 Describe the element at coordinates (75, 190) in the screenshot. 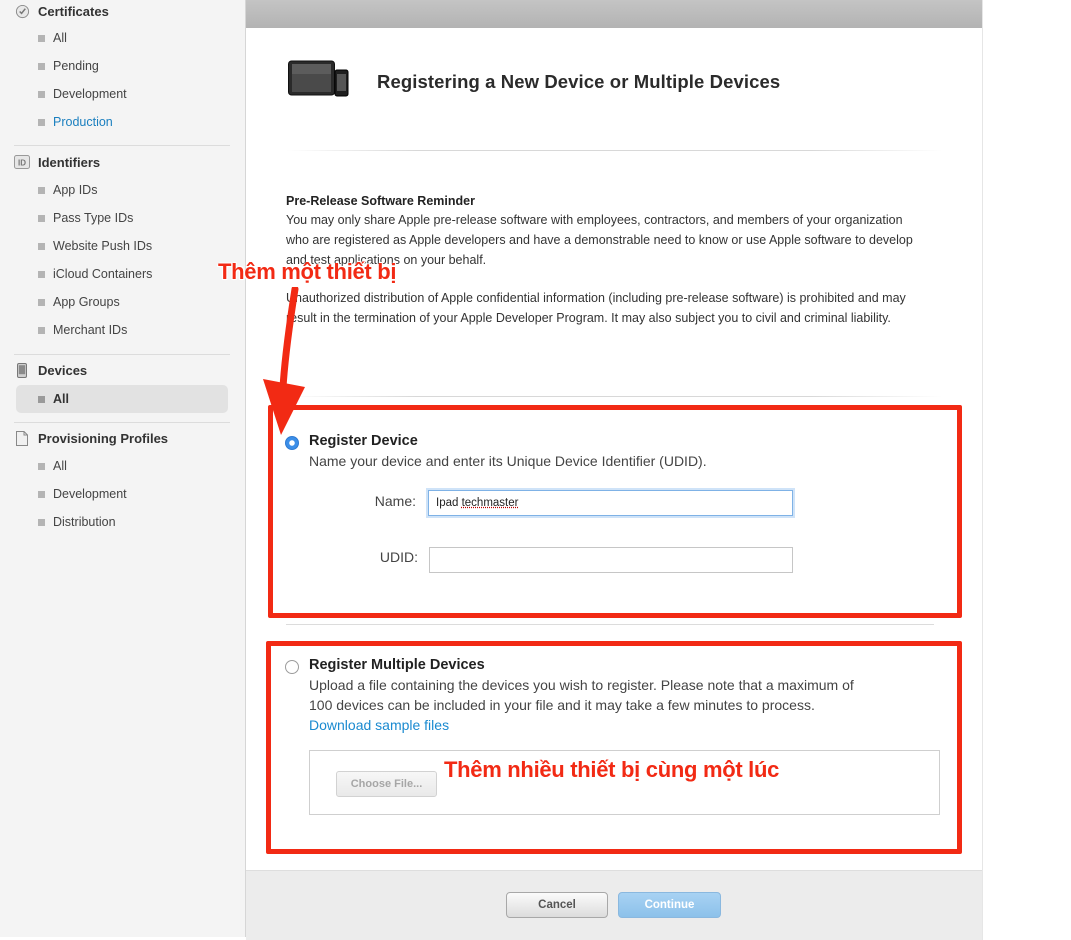

I see `sidebar-item-label: App IDs` at that location.